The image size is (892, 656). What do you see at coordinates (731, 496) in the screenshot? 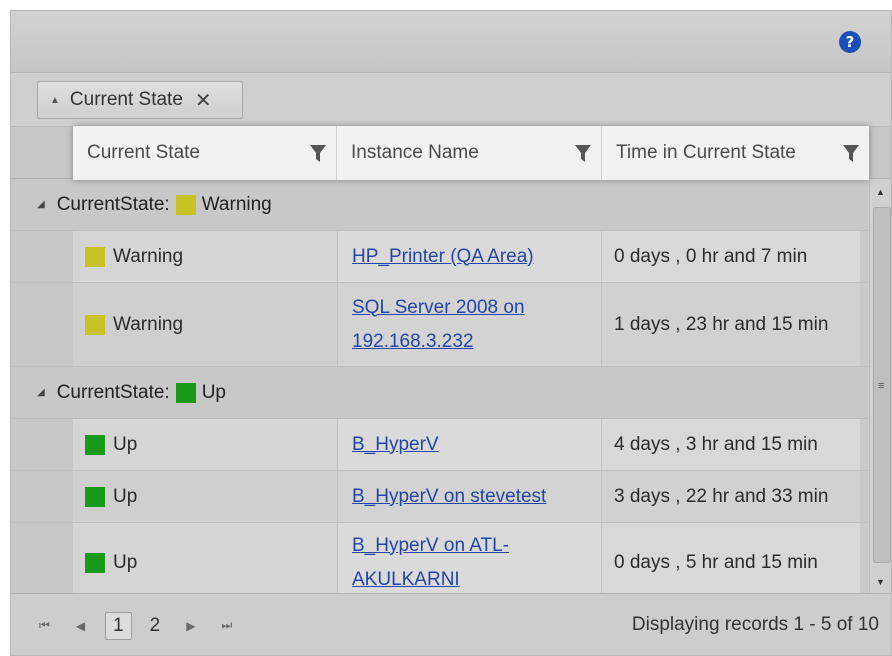
I see `cell-time-in-state: 3 days , 22 hr and 33 min` at bounding box center [731, 496].